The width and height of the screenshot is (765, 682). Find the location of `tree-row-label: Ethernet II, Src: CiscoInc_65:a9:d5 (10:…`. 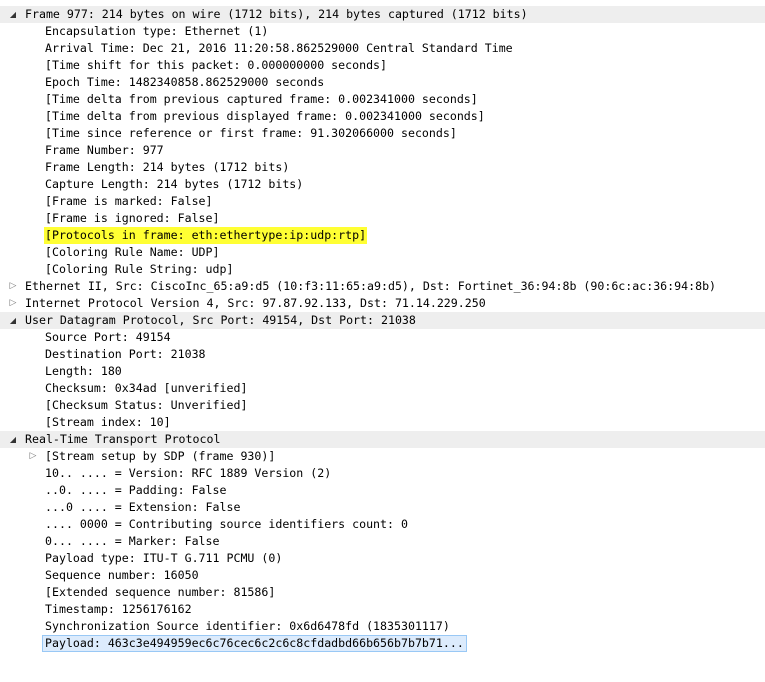

tree-row-label: Ethernet II, Src: CiscoInc_65:a9:d5 (10:… is located at coordinates (371, 286).